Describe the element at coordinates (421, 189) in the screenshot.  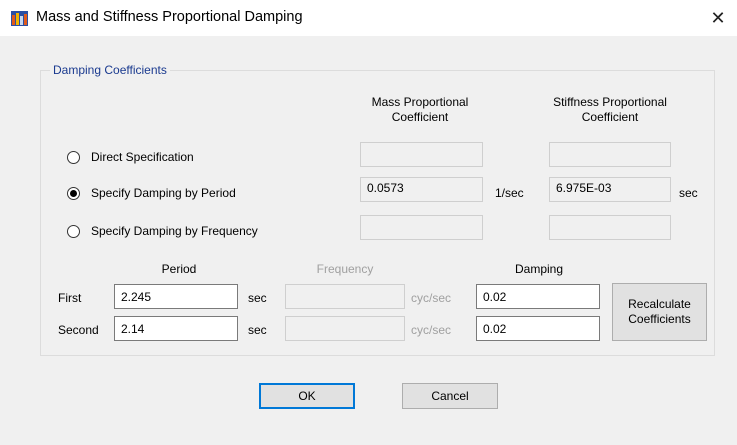
I see `mass-coefficient-field-period: 0.0573` at that location.